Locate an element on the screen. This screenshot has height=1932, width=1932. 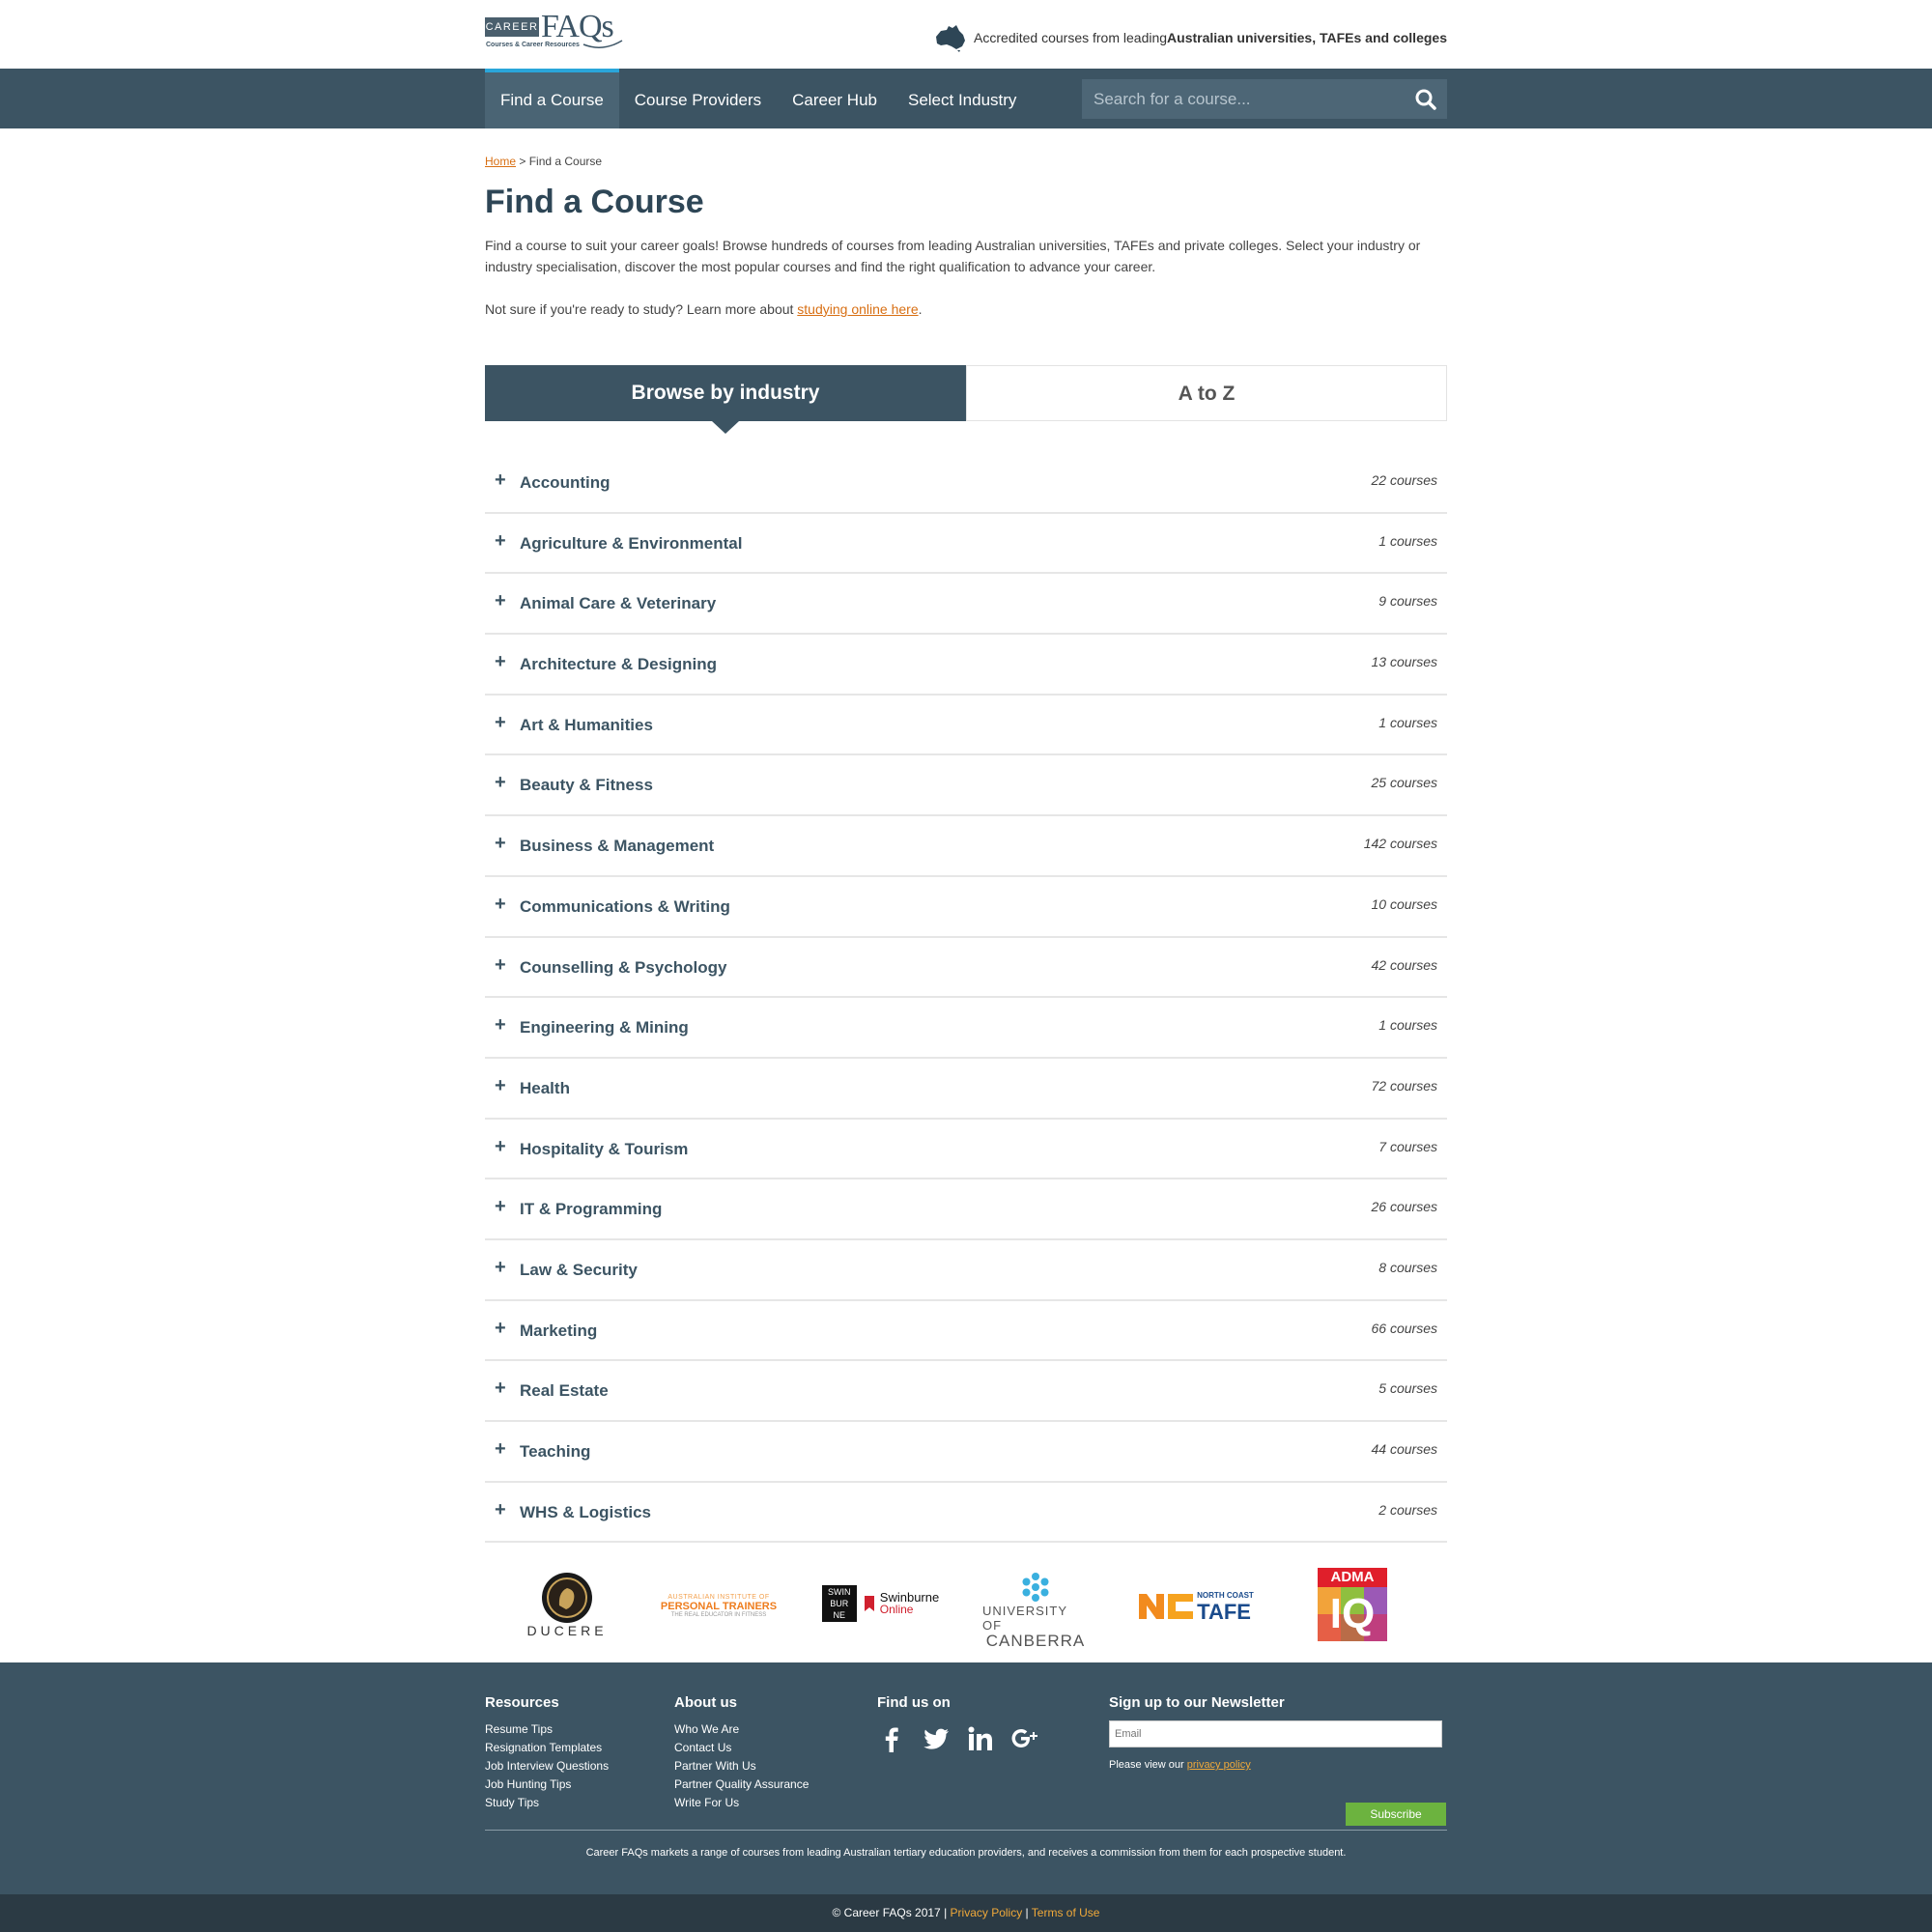
footer-link-contact-us: Contact Us is located at coordinates (741, 1748).